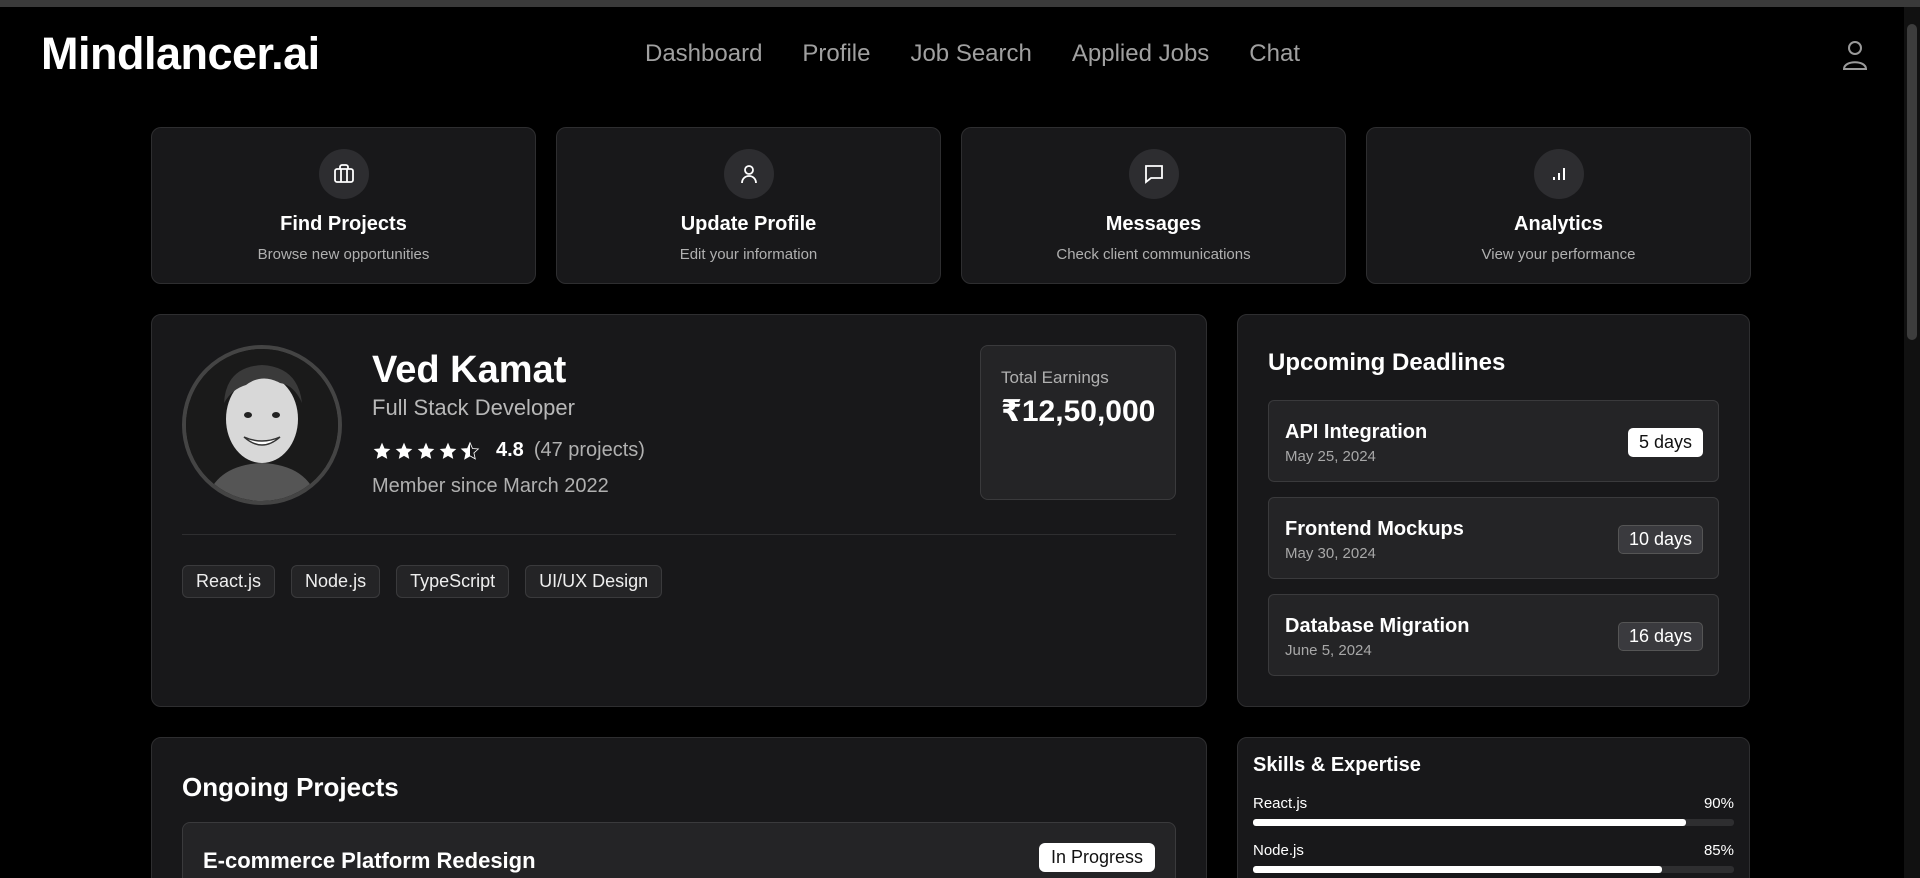  Describe the element at coordinates (1055, 377) in the screenshot. I see `earnings-label: Total Earnings` at that location.